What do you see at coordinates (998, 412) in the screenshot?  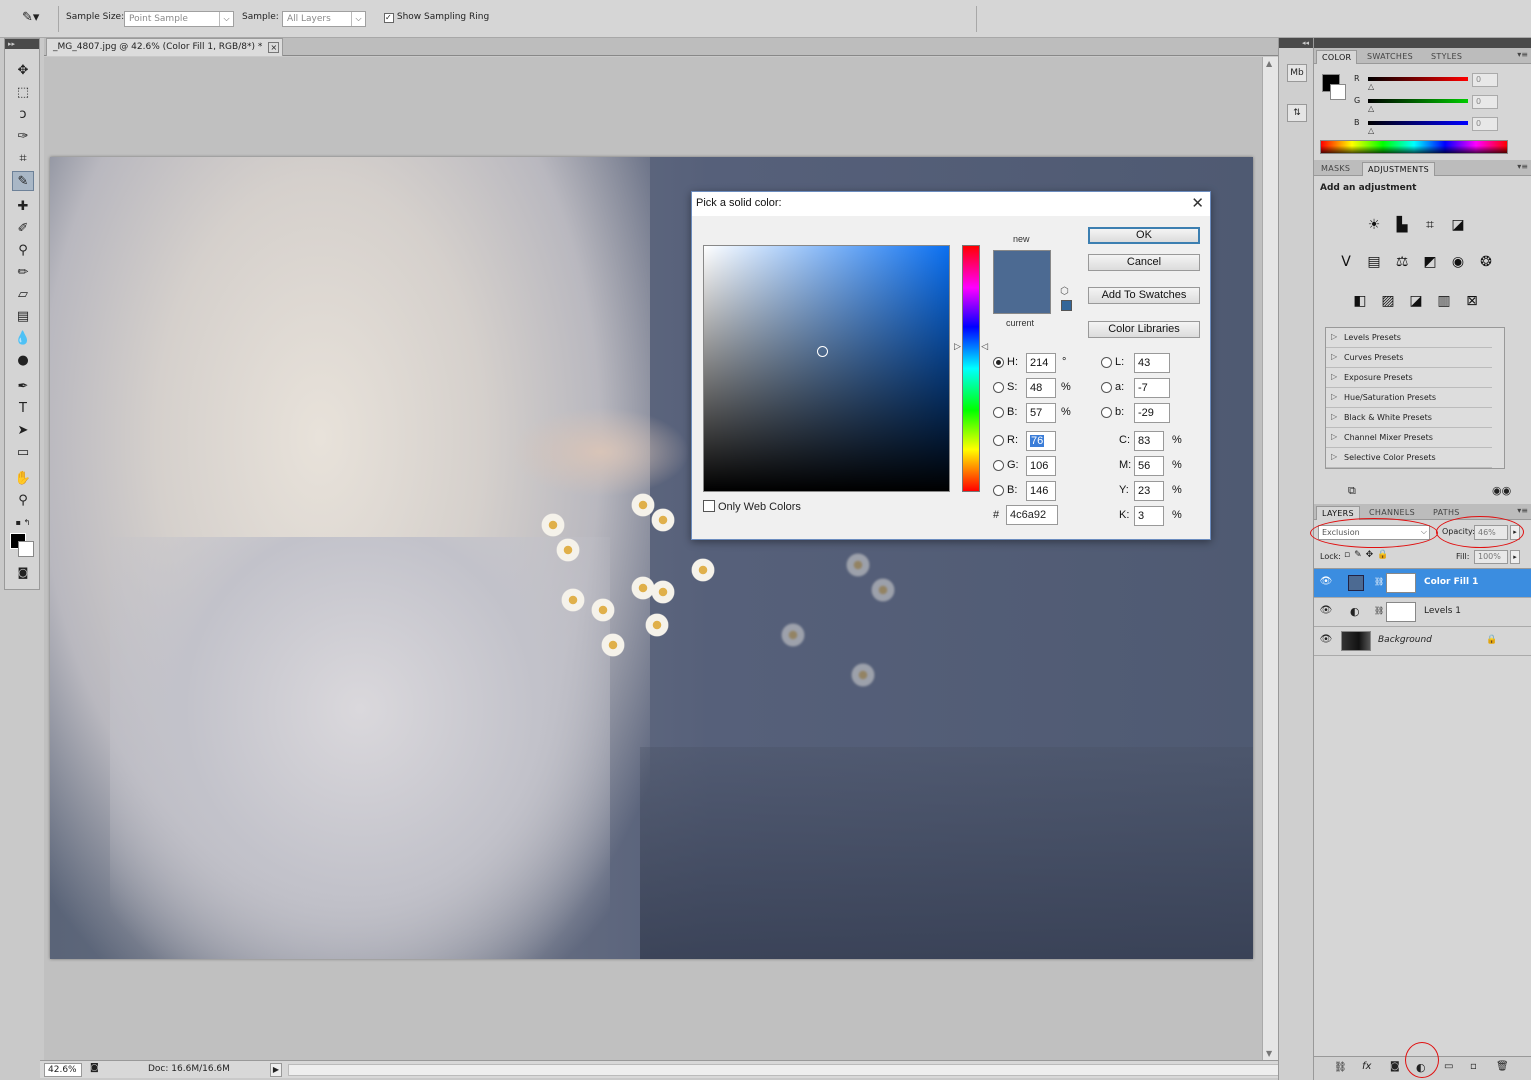 I see `brightness-radio` at bounding box center [998, 412].